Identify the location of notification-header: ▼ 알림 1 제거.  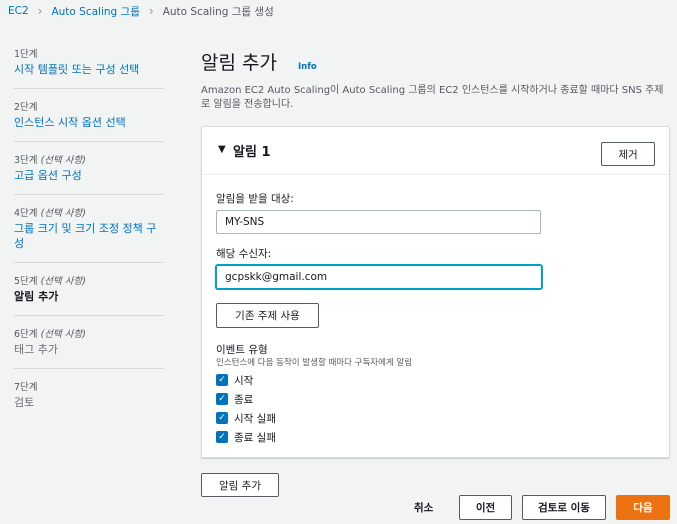
(435, 151).